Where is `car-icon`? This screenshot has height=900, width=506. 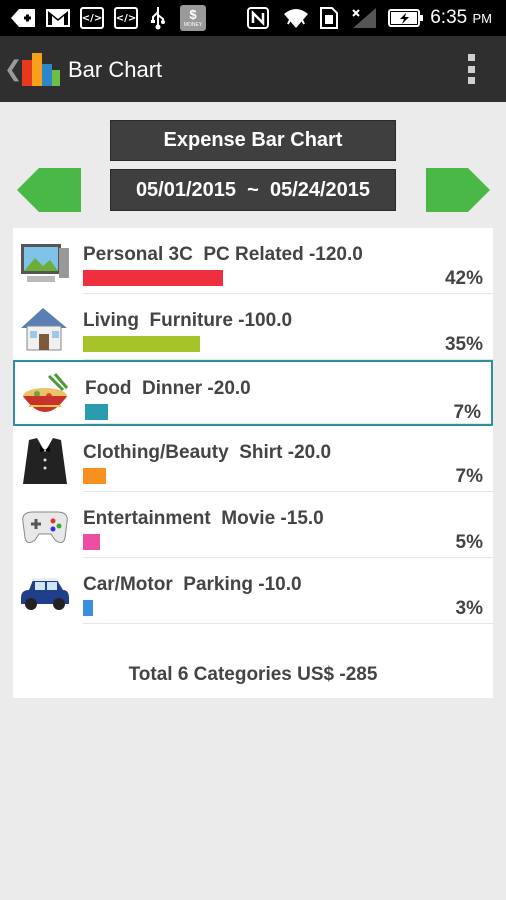 car-icon is located at coordinates (45, 593).